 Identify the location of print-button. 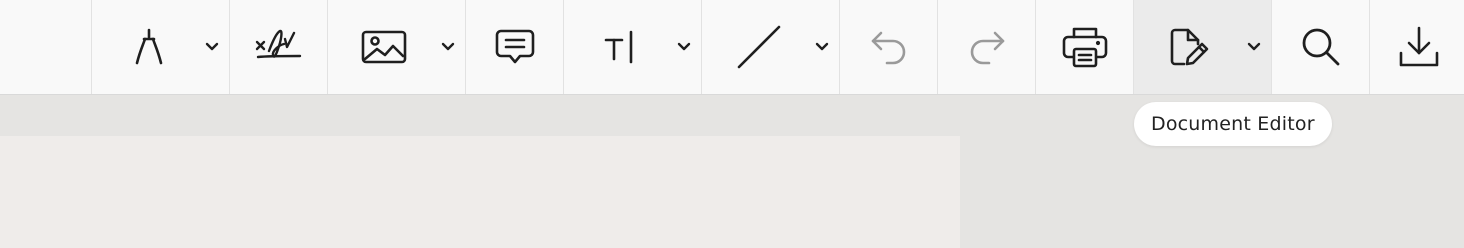
(1085, 47).